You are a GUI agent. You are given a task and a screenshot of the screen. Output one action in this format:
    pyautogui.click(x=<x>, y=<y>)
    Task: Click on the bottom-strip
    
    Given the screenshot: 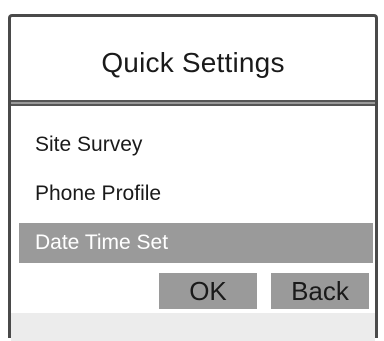 What is the action you would take?
    pyautogui.click(x=193, y=327)
    